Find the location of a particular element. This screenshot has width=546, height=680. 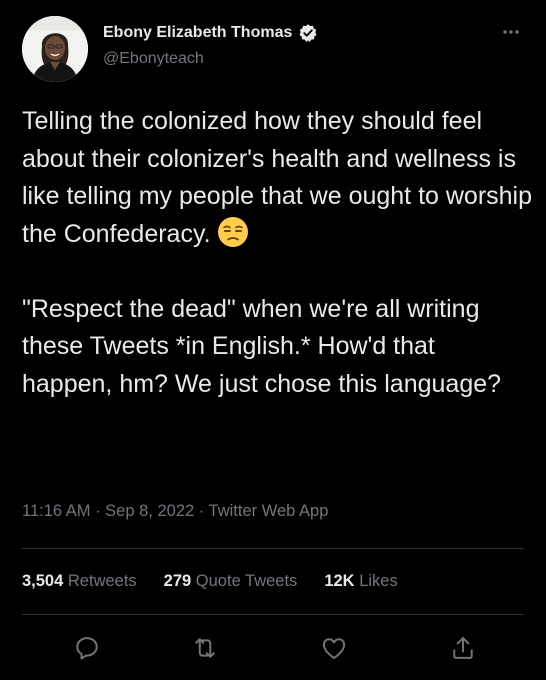

retweets-stat: 3,504 Retweets is located at coordinates (79, 581).